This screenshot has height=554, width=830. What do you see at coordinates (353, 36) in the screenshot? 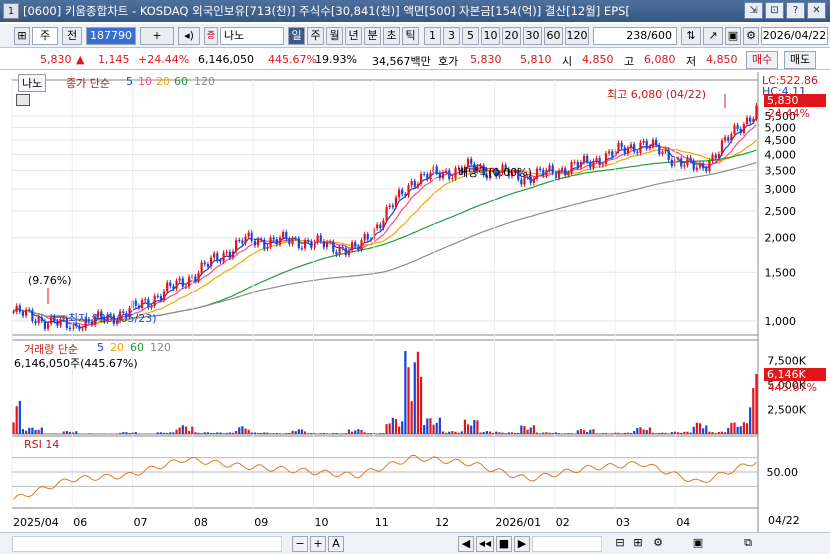
I see `period-year: 년` at bounding box center [353, 36].